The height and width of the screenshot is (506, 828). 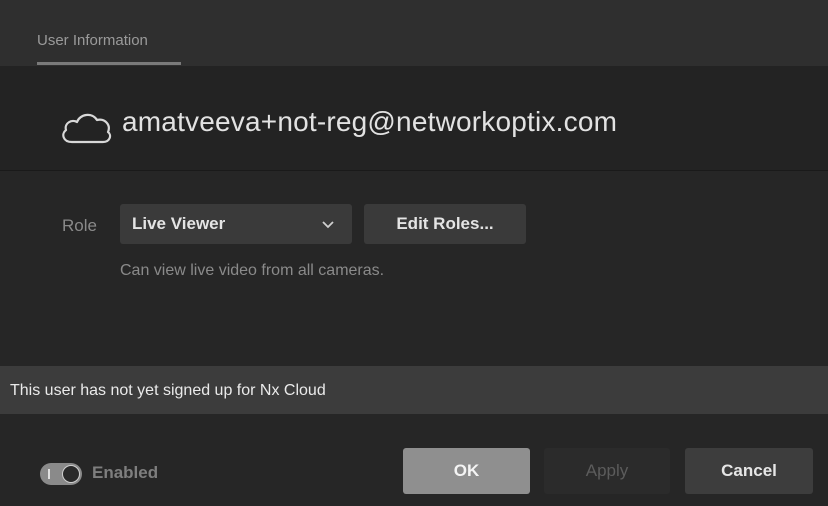 What do you see at coordinates (125, 472) in the screenshot?
I see `enabled-label: Enabled` at bounding box center [125, 472].